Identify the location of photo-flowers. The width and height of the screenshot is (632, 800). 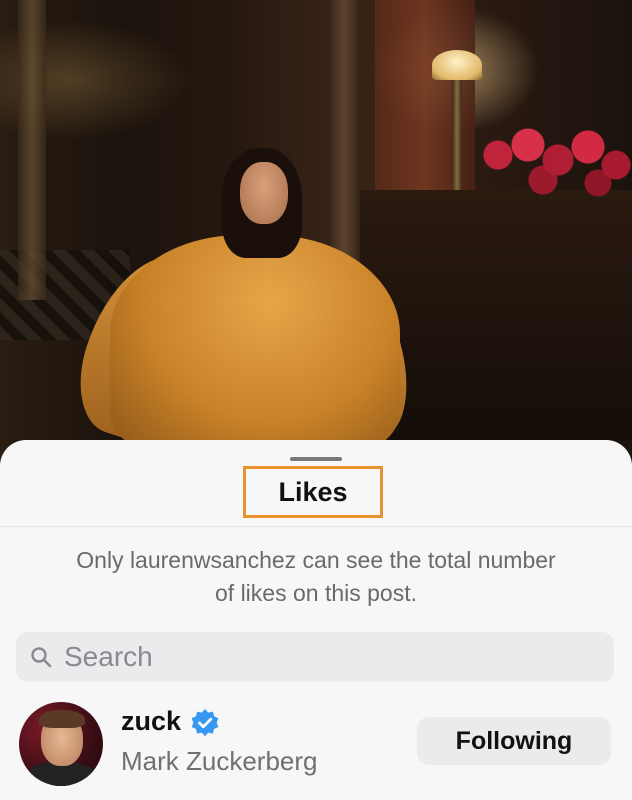
(555, 162).